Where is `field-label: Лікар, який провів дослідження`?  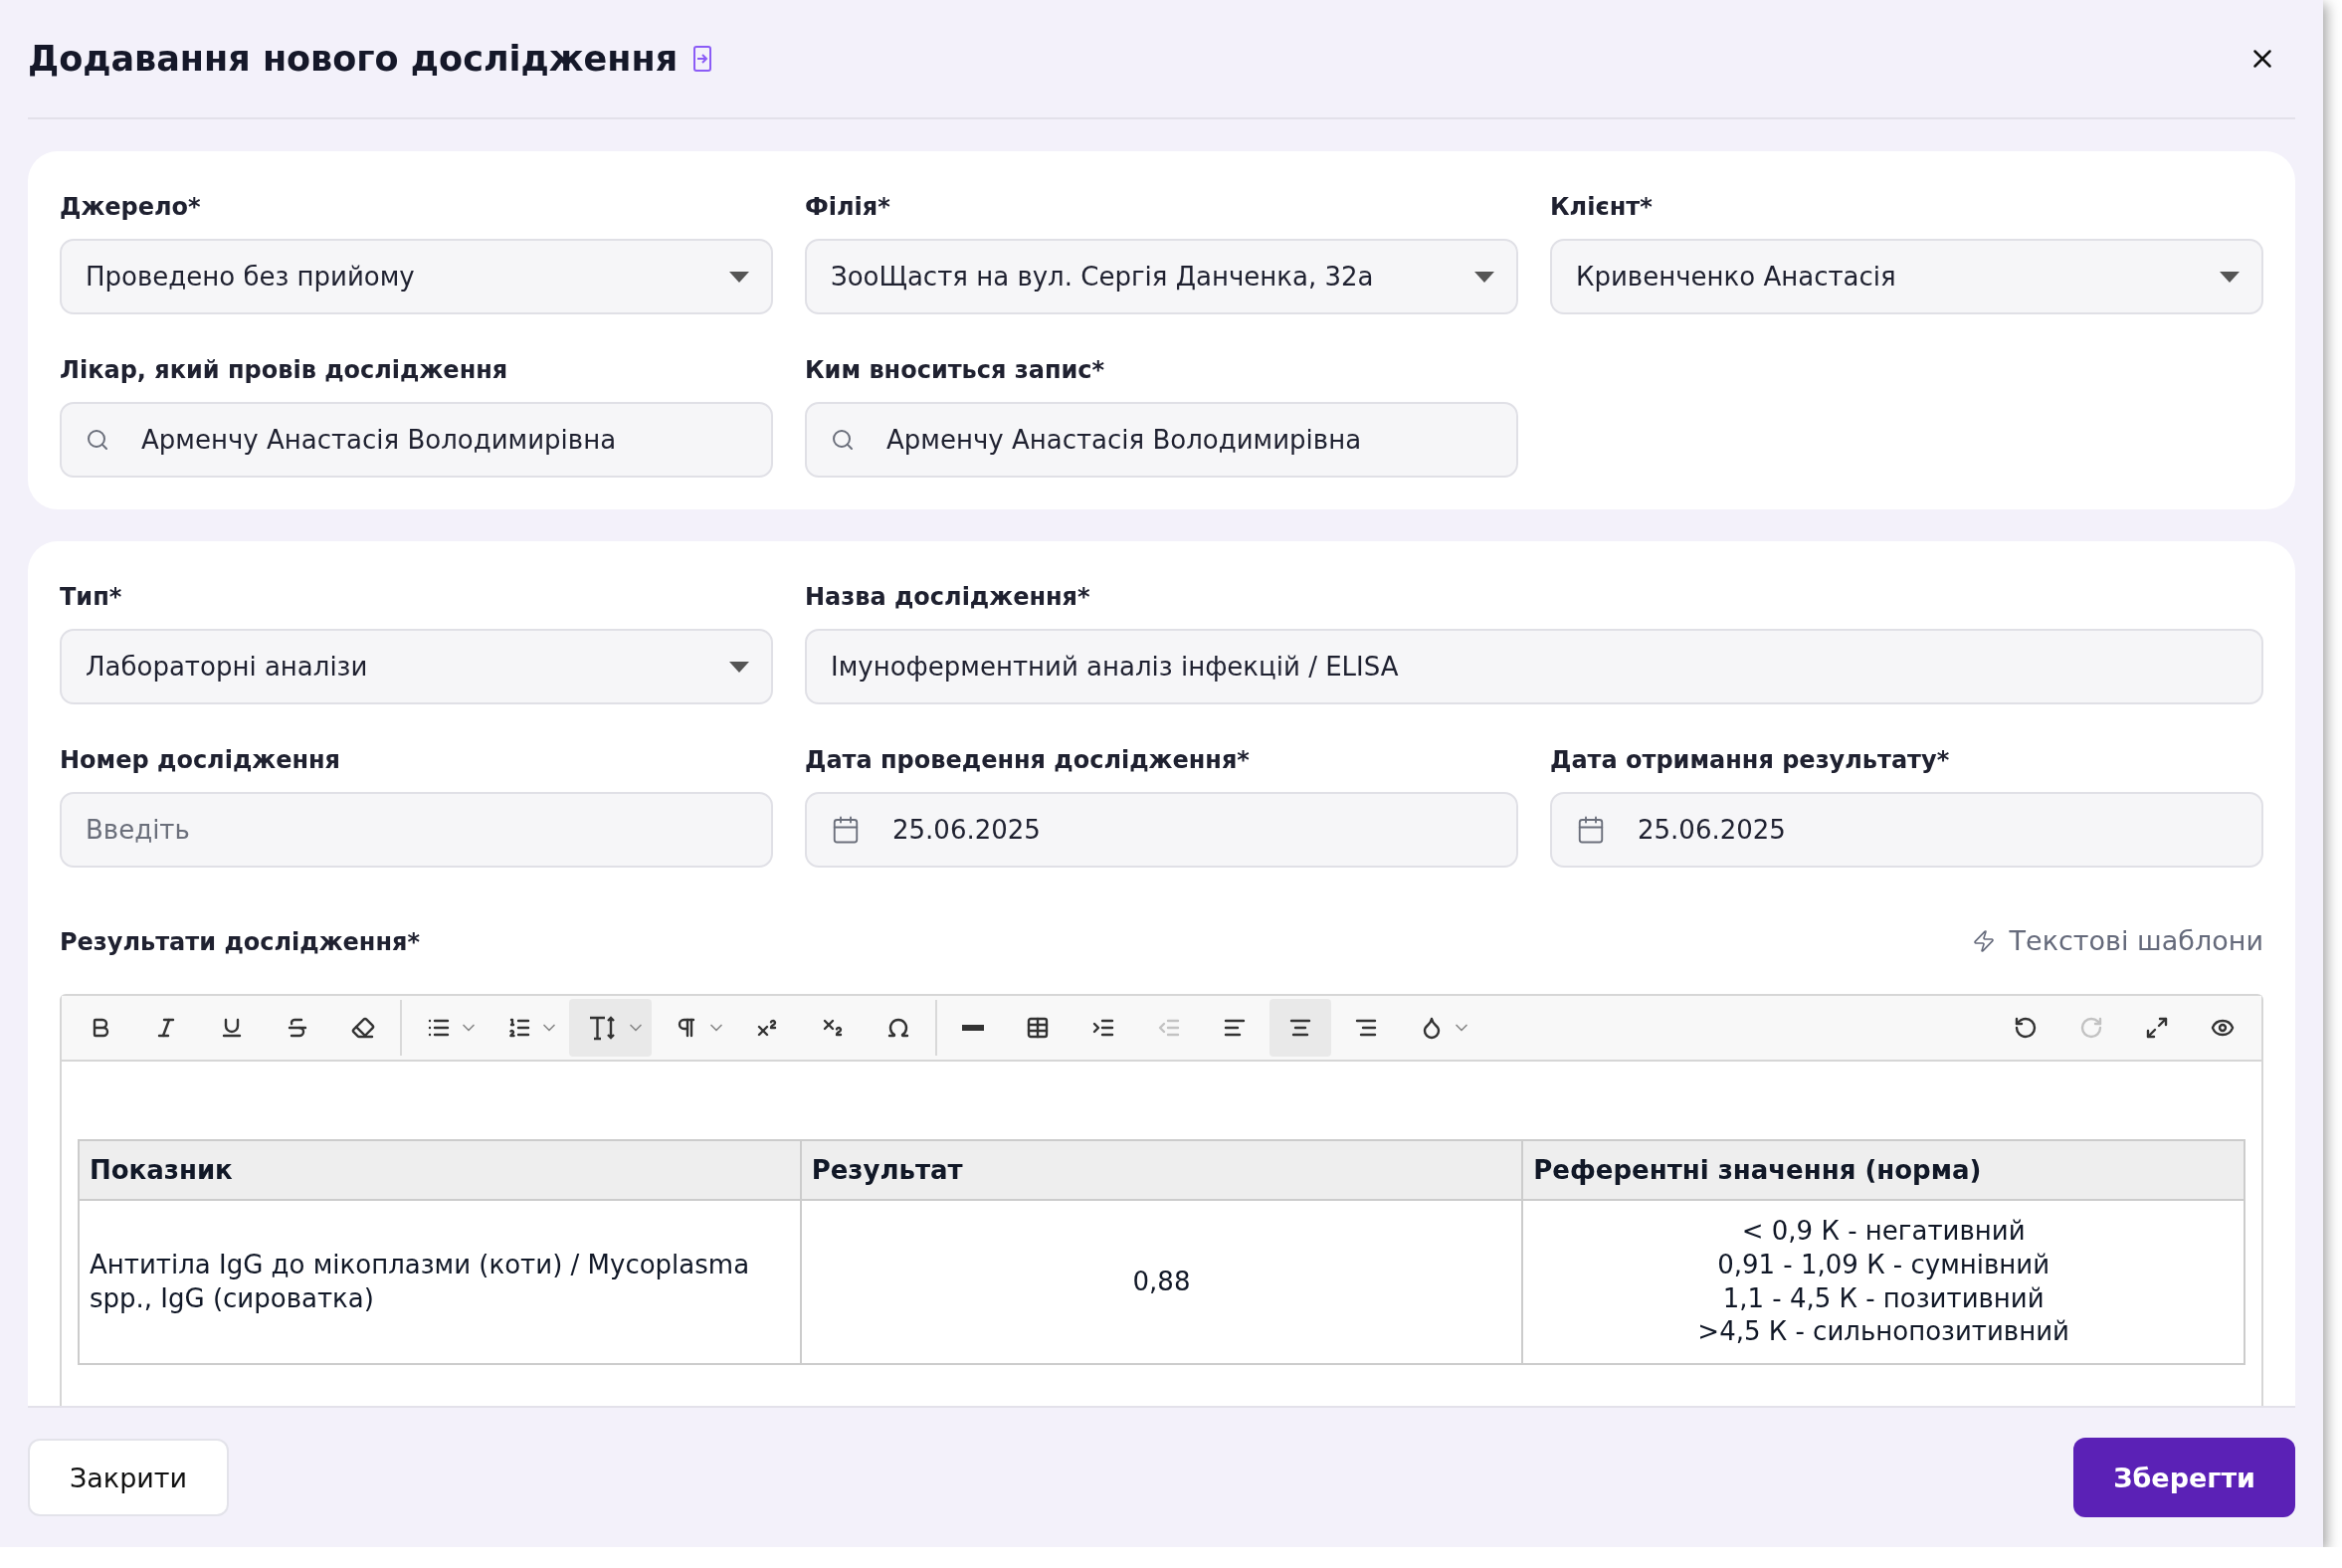 field-label: Лікар, який провів дослідження is located at coordinates (284, 370).